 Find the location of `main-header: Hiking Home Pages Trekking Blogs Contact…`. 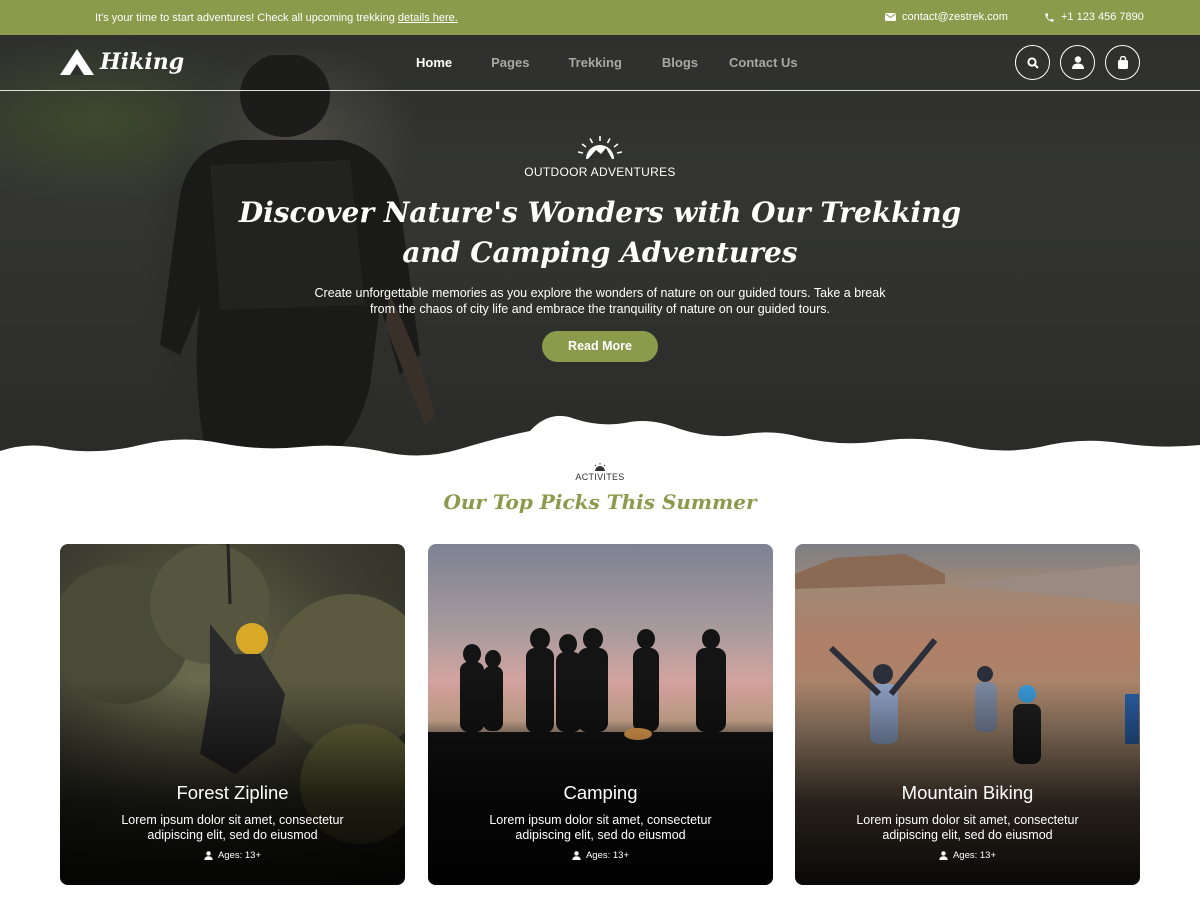

main-header: Hiking Home Pages Trekking Blogs Contact… is located at coordinates (600, 63).